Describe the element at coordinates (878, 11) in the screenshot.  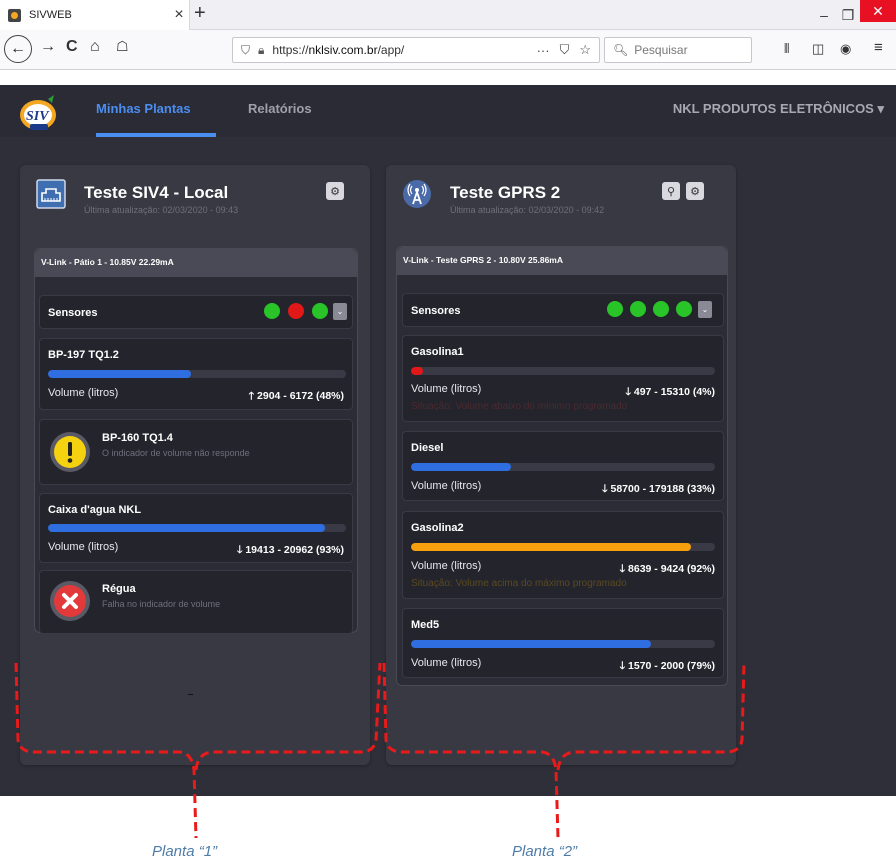
I see `window-close-button: ✕` at that location.